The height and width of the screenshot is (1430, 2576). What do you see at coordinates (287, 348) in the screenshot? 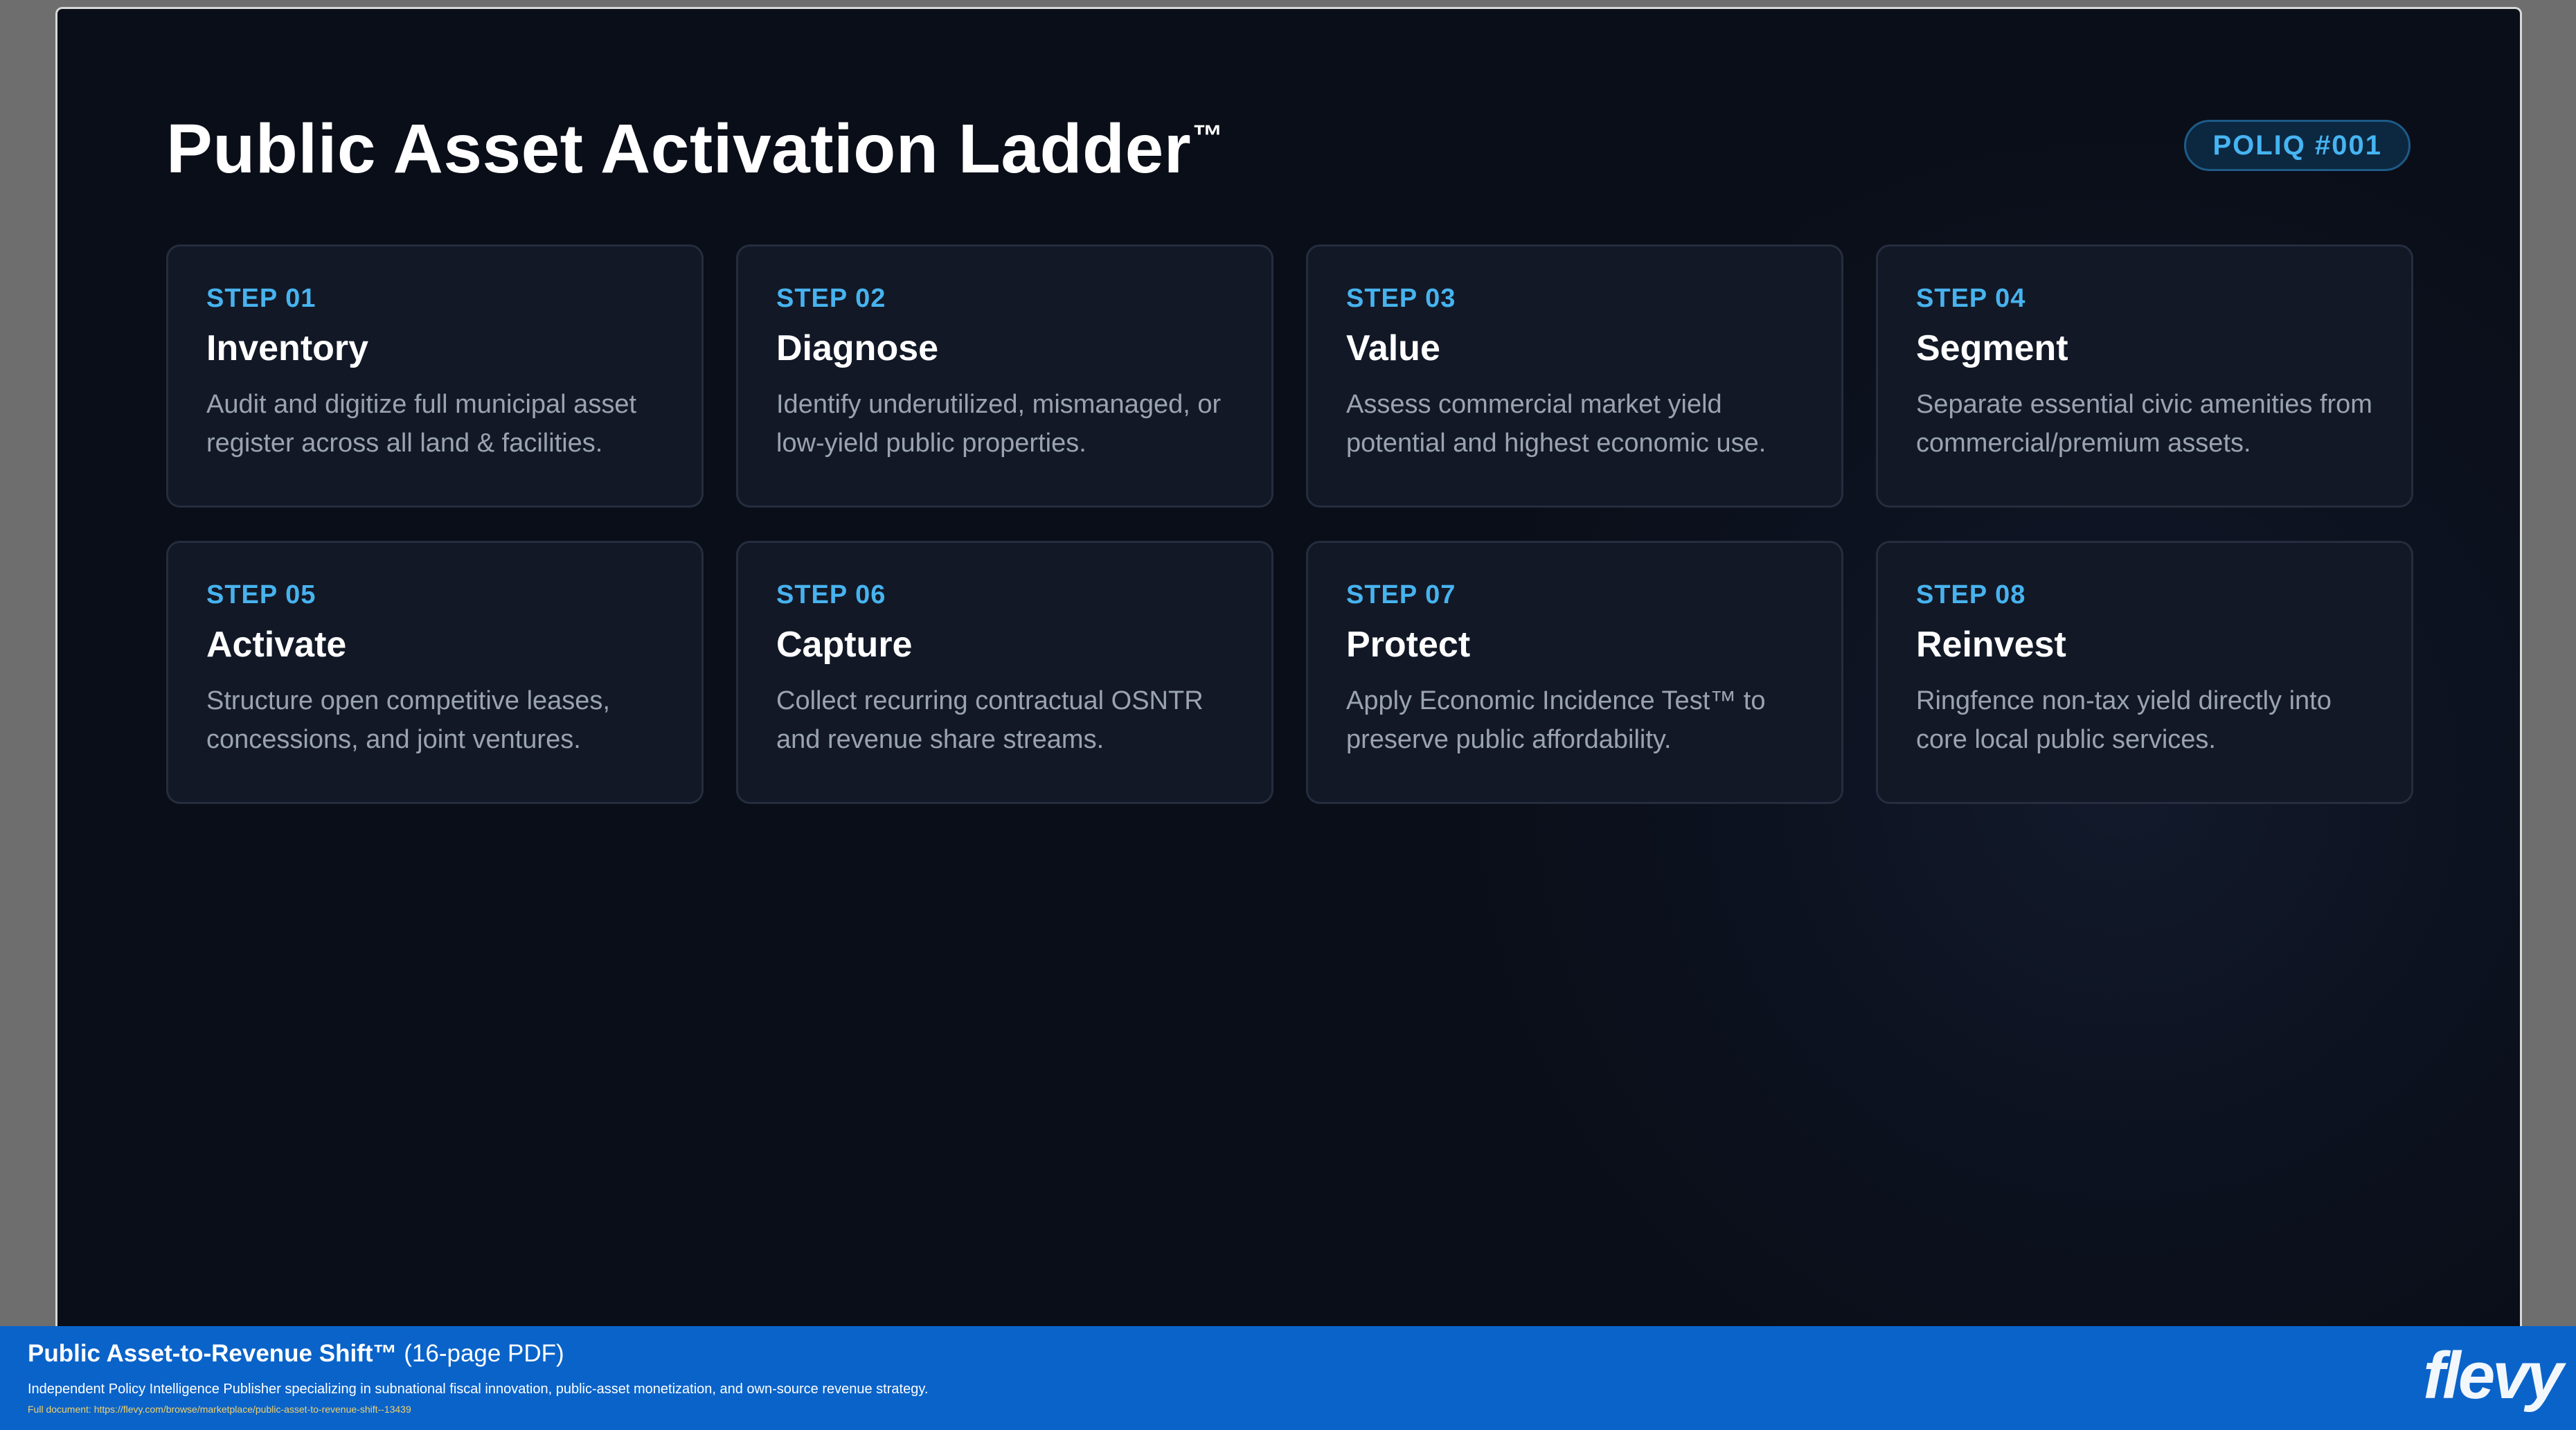
I see `step-title: Inventory` at bounding box center [287, 348].